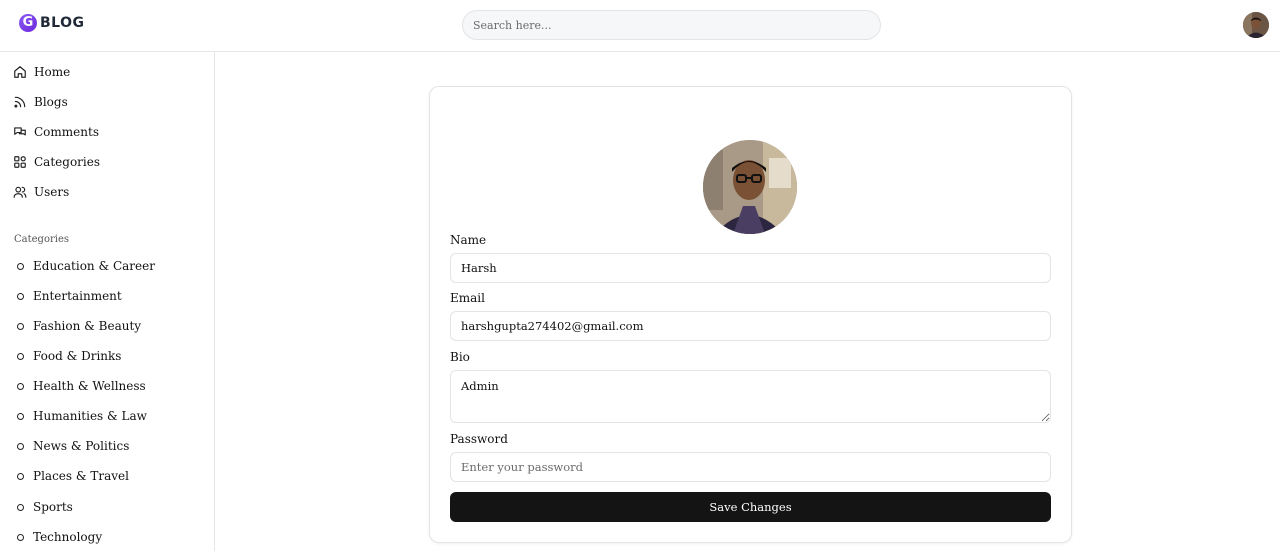  Describe the element at coordinates (20, 72) in the screenshot. I see `home-icon` at that location.